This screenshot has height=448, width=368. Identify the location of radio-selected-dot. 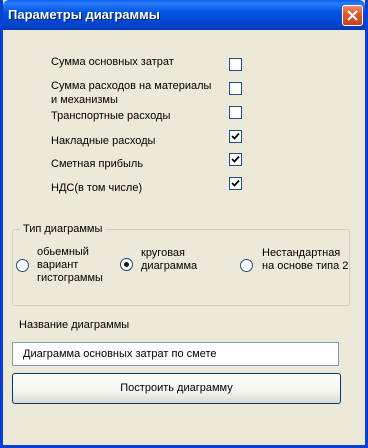
(126, 264).